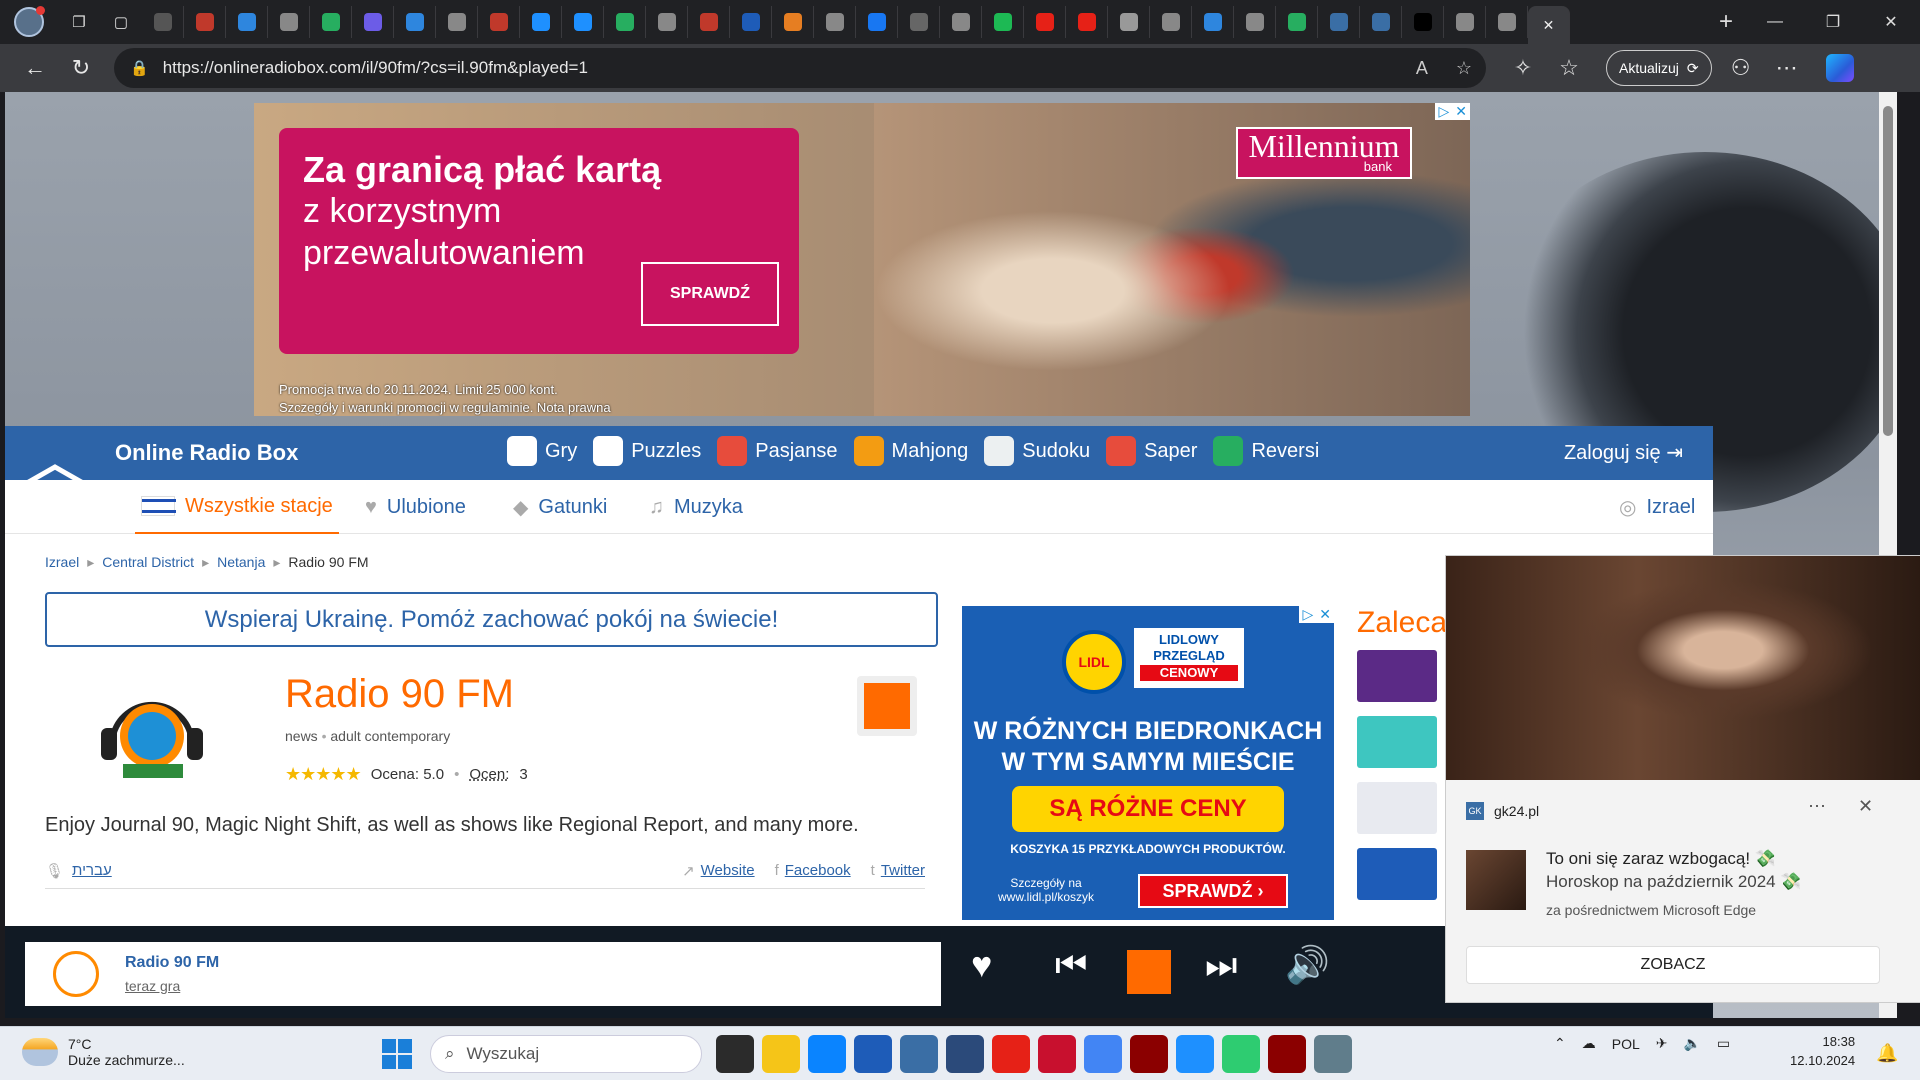 Image resolution: width=1920 pixels, height=1080 pixels. I want to click on favorites-icon: ☆, so click(1569, 68).